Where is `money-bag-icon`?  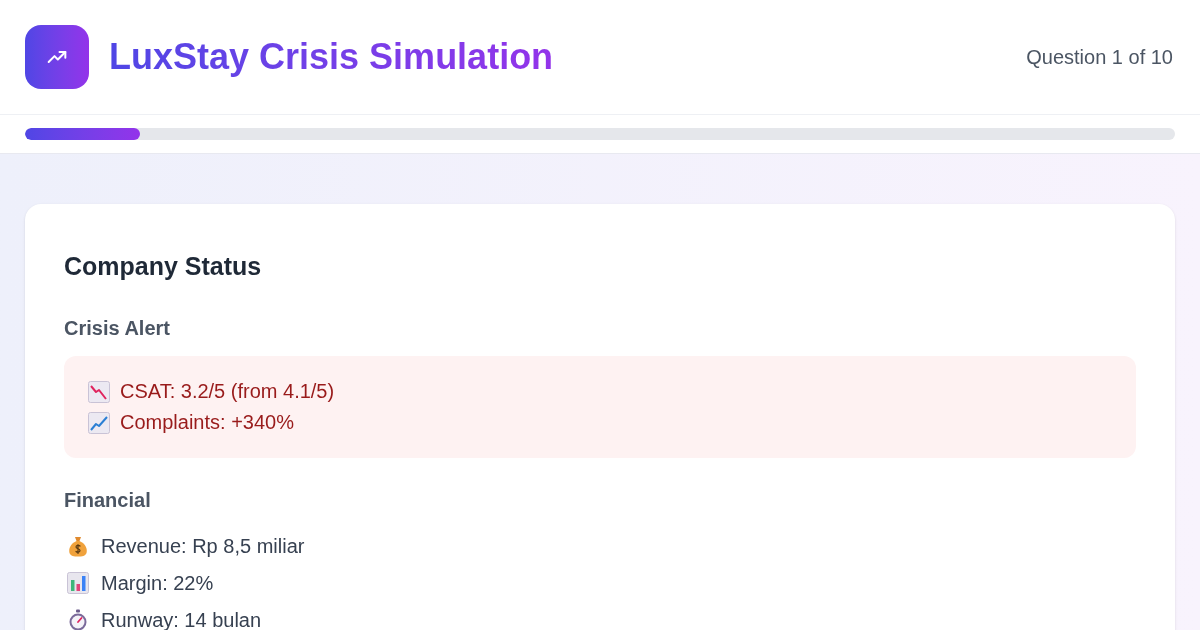
money-bag-icon is located at coordinates (78, 546).